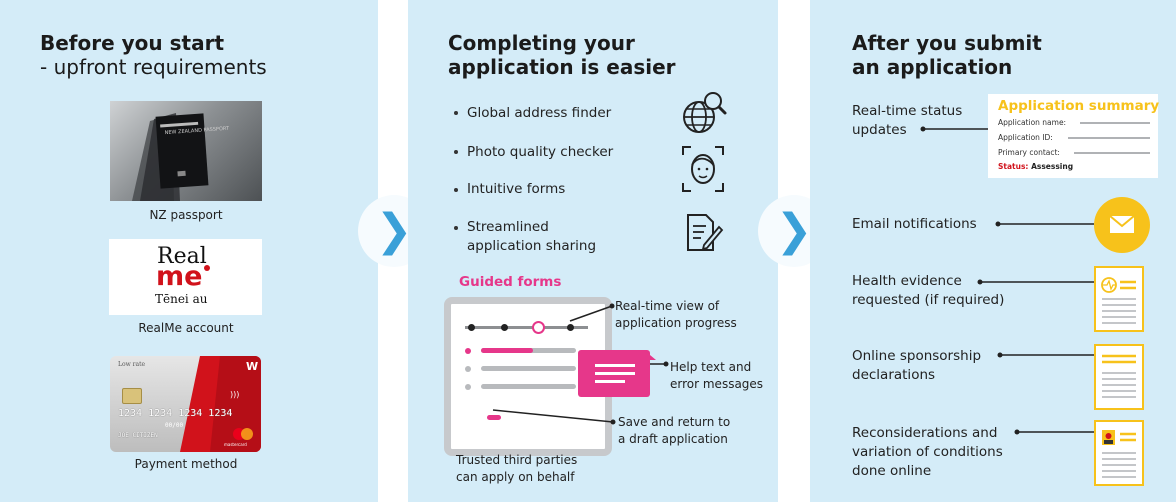 The height and width of the screenshot is (502, 1176). I want to click on reconsideration-label-3: done online, so click(892, 471).